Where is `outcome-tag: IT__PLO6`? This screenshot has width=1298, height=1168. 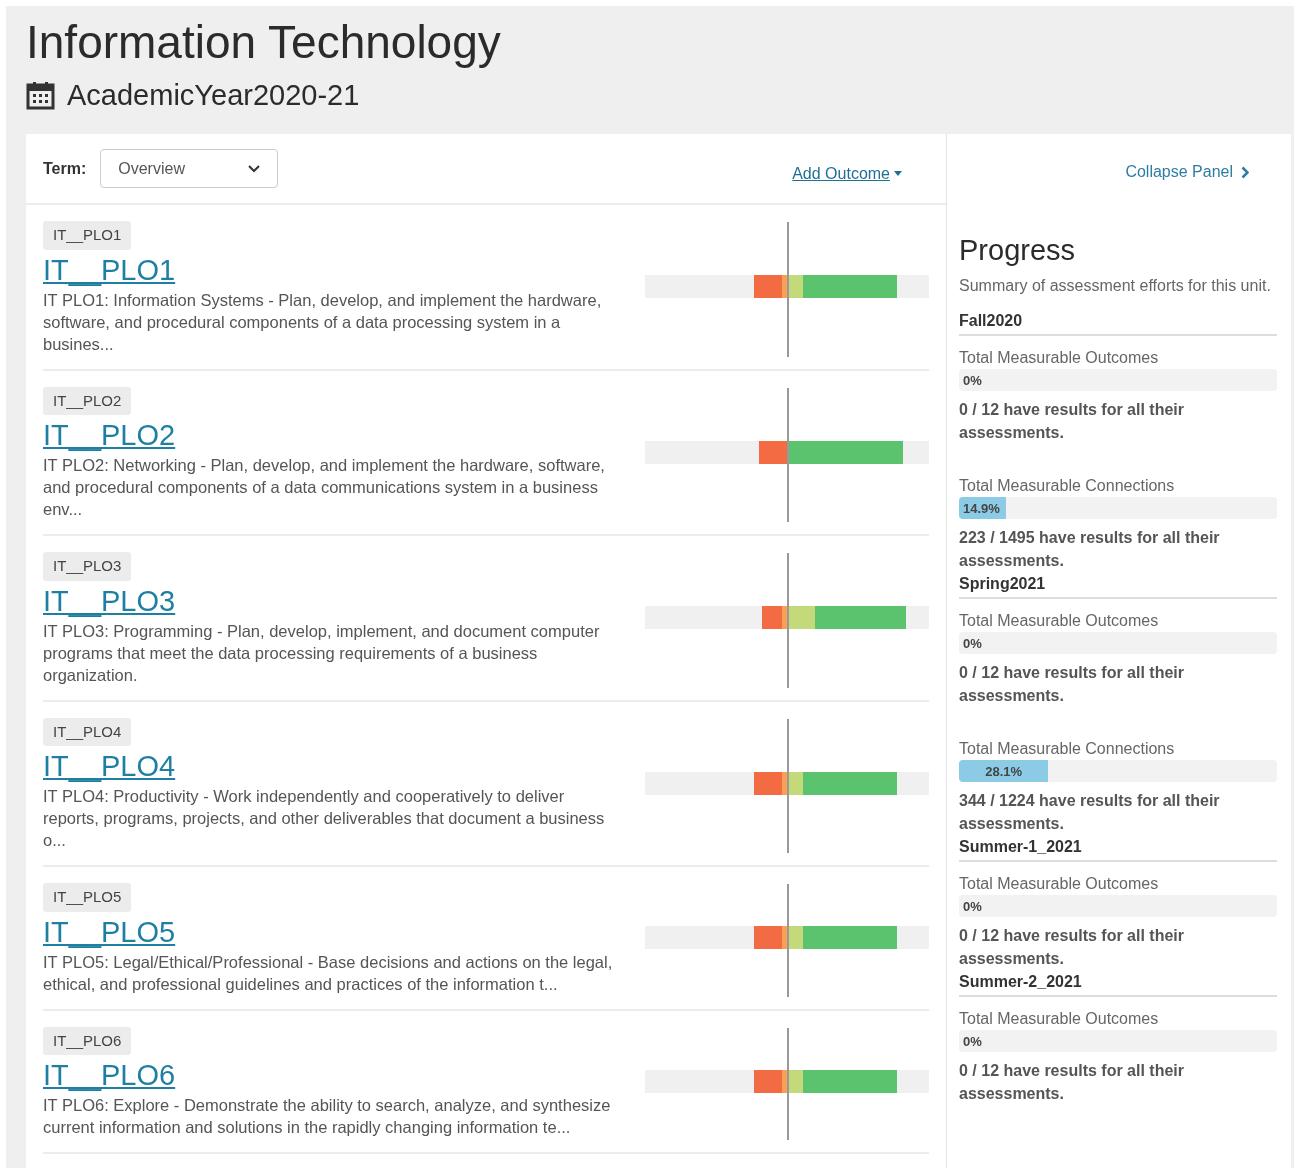
outcome-tag: IT__PLO6 is located at coordinates (87, 1040).